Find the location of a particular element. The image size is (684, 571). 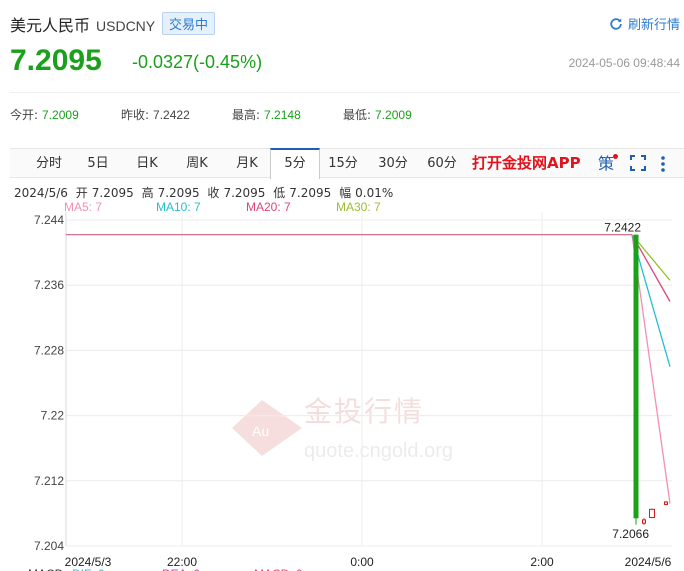

macd-legend-item: DIF: 0 is located at coordinates (88, 569).